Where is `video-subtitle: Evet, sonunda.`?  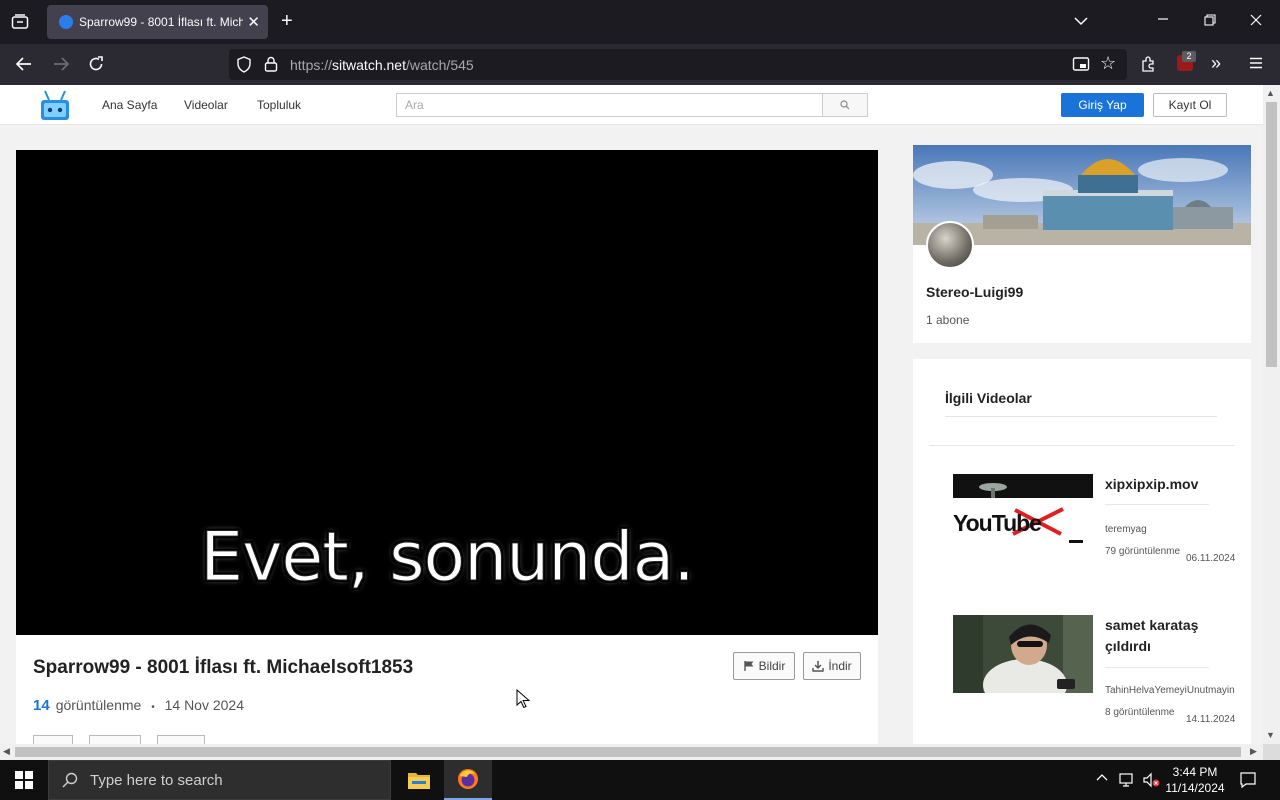 video-subtitle: Evet, sonunda. is located at coordinates (448, 558).